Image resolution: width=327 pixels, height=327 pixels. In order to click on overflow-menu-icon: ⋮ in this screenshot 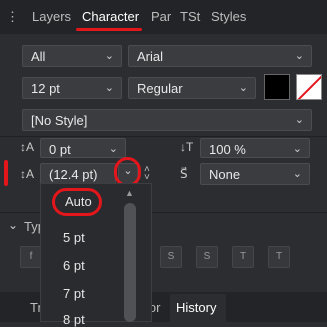, I will do `click(12, 17)`.